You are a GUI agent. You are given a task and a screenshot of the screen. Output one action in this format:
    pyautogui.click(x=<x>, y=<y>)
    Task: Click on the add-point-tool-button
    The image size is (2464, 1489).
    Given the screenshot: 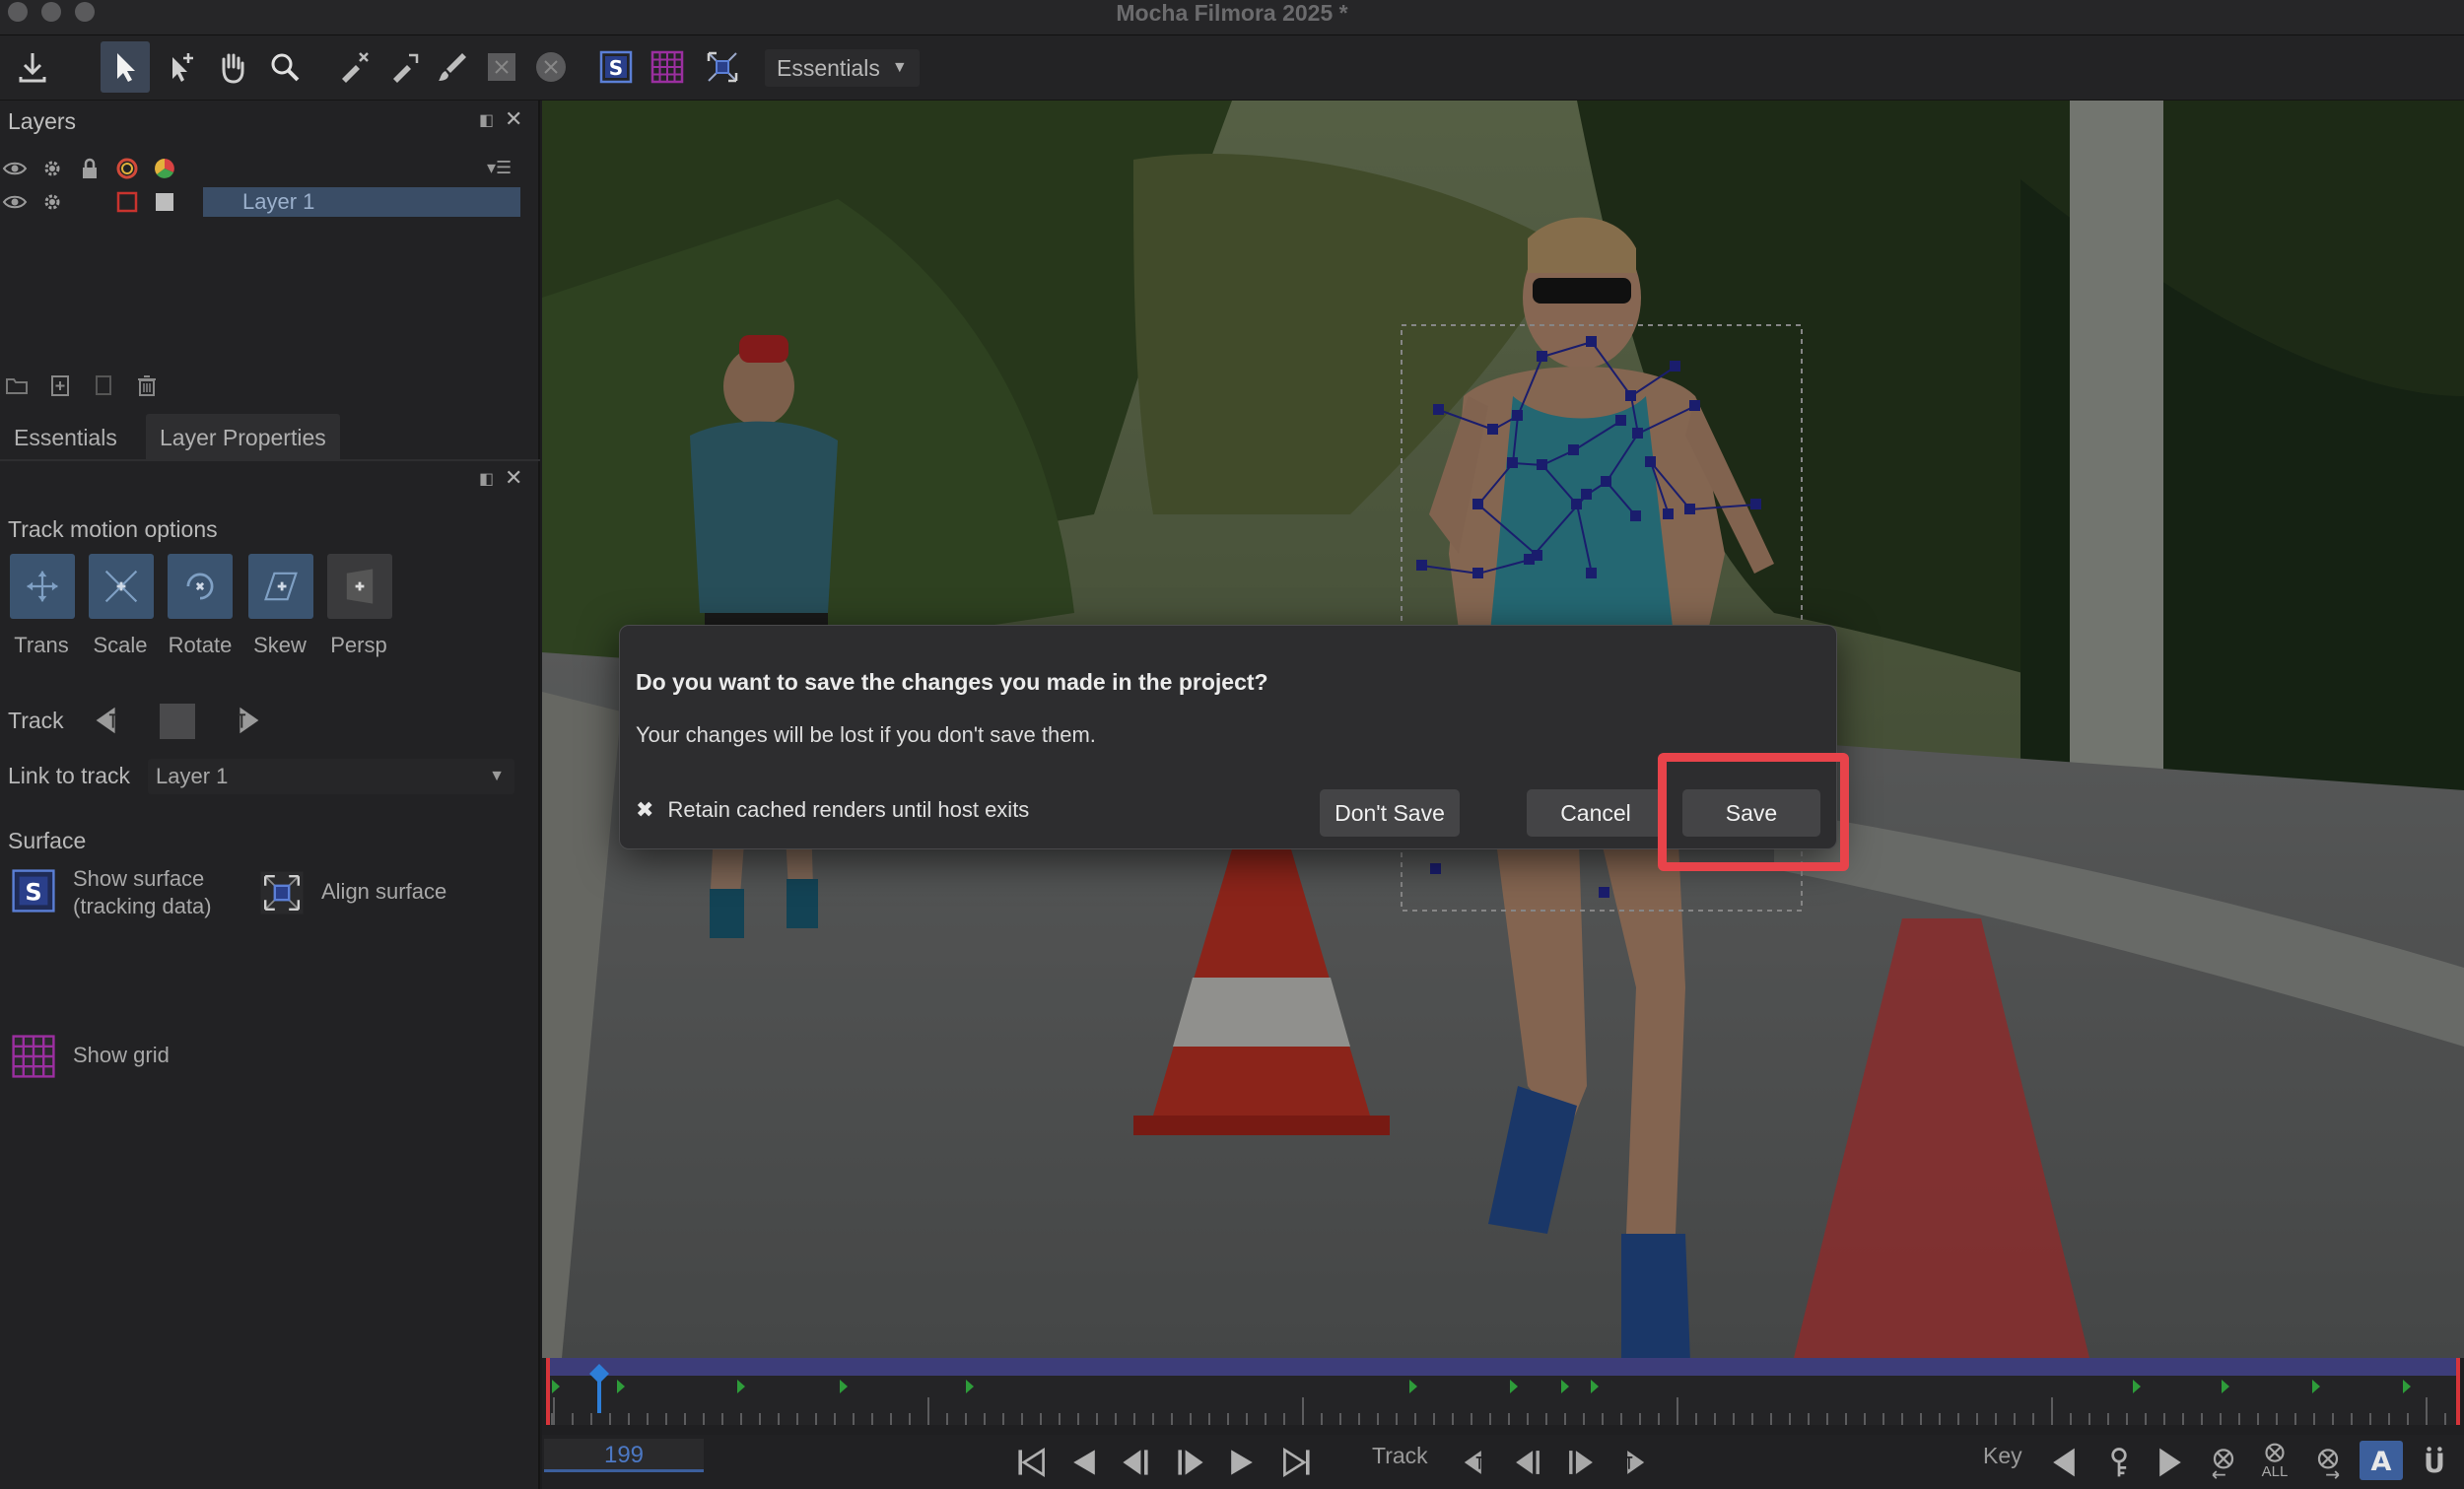 What is the action you would take?
    pyautogui.click(x=180, y=67)
    